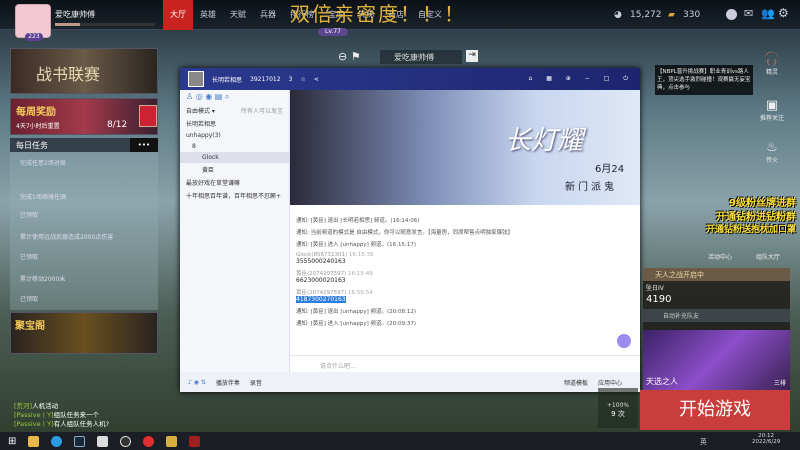 The image size is (800, 450). What do you see at coordinates (591, 187) in the screenshot?
I see `banner-subtitle: 新门派鬼` at bounding box center [591, 187].